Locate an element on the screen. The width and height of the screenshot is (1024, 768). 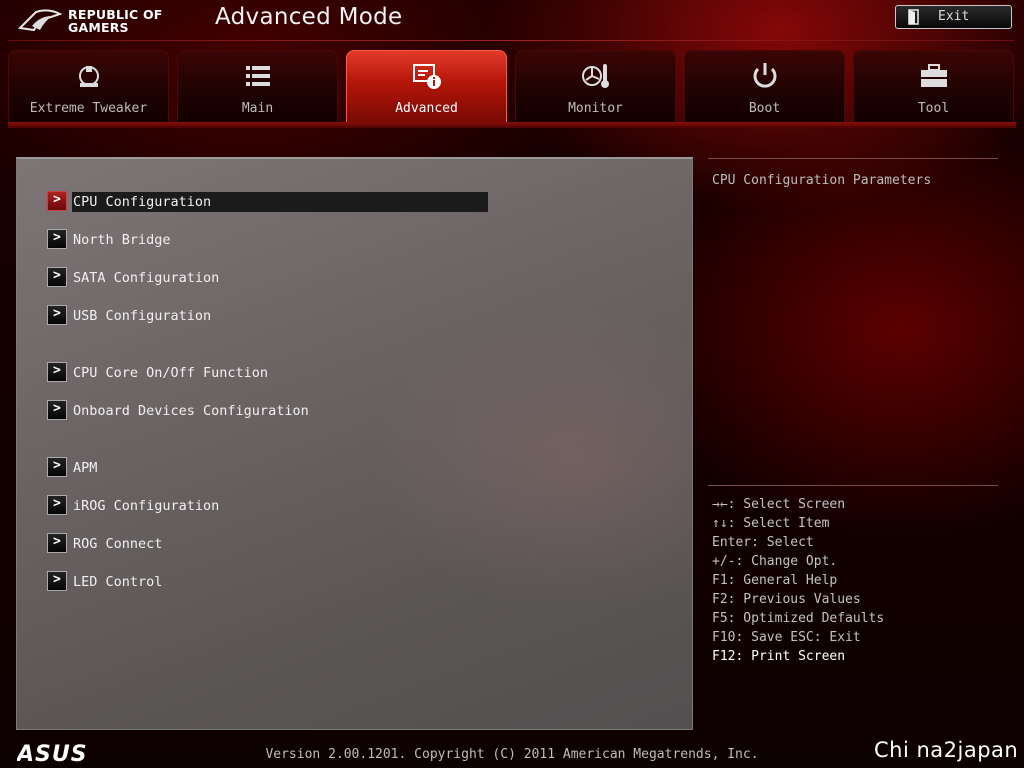
key-legend-row: →←: Select Screen is located at coordinates (779, 504).